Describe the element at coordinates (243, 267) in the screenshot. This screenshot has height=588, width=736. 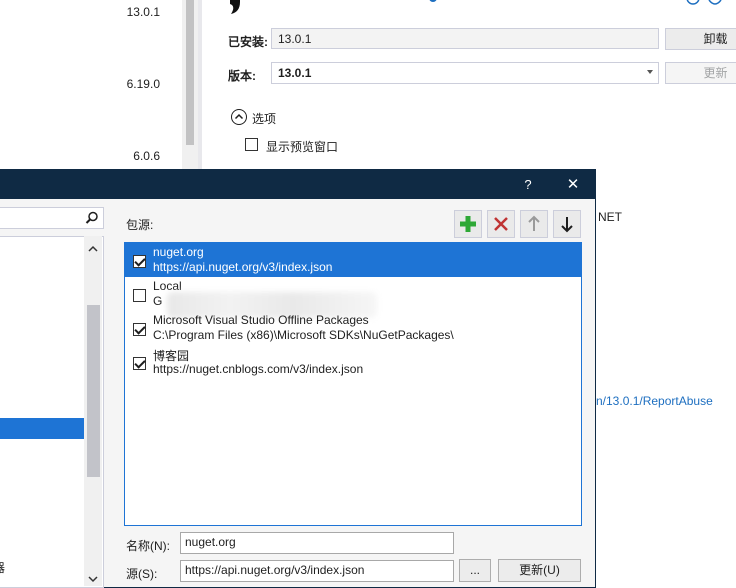
I see `source-url: https://api.nuget.org/v3/index.json` at that location.